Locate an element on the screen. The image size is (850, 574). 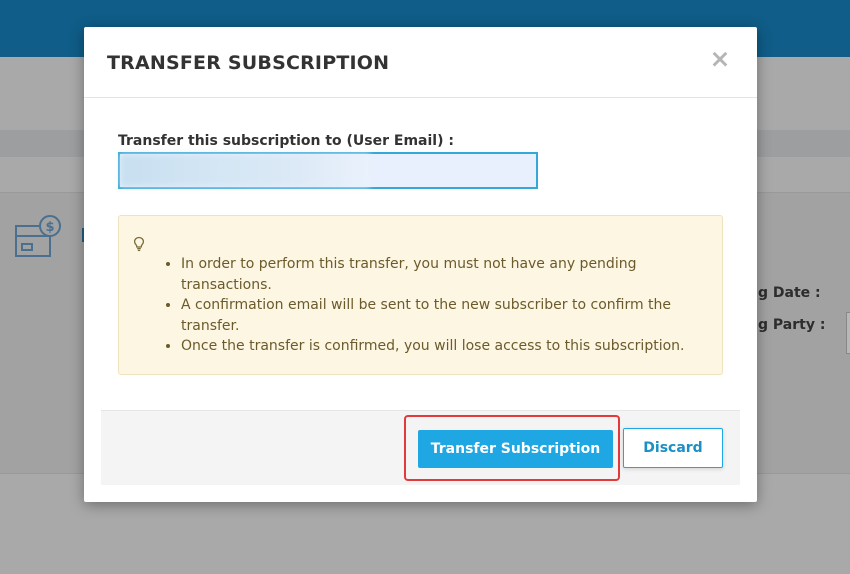
modal-footer: Transfer Subscription Discard is located at coordinates (420, 447).